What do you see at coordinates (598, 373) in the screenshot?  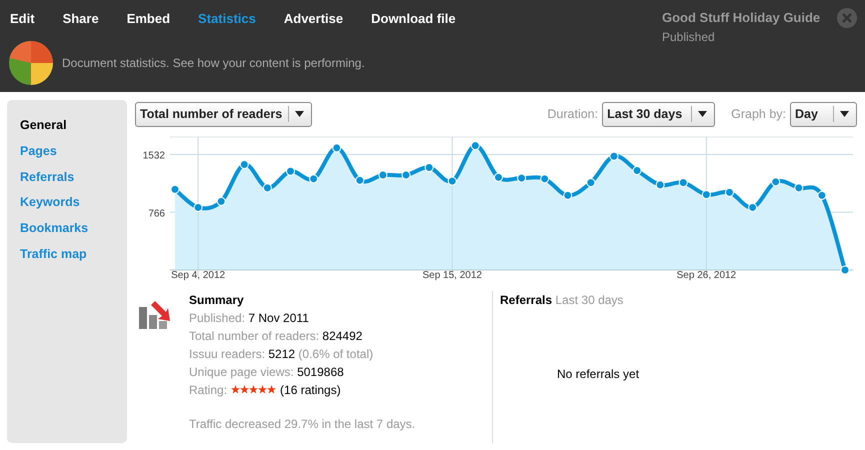 I see `empty-message: No referrals yet` at bounding box center [598, 373].